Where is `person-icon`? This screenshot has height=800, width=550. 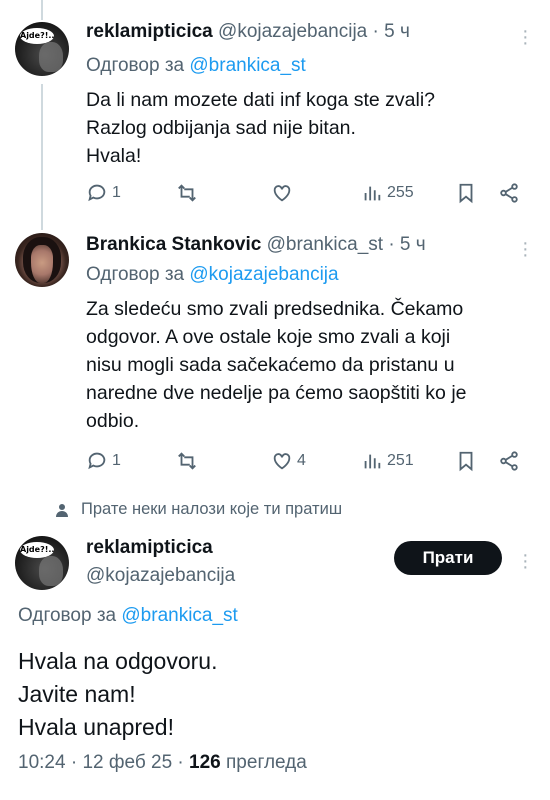 person-icon is located at coordinates (62, 510).